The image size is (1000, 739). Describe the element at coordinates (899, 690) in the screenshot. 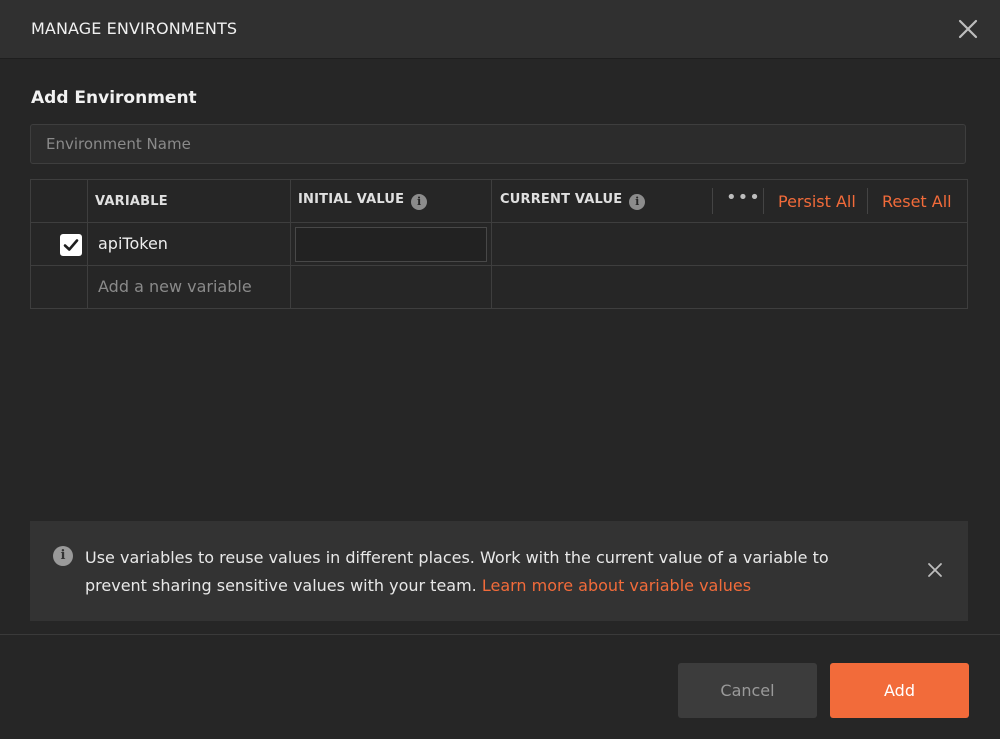

I see `add-button: Add` at that location.